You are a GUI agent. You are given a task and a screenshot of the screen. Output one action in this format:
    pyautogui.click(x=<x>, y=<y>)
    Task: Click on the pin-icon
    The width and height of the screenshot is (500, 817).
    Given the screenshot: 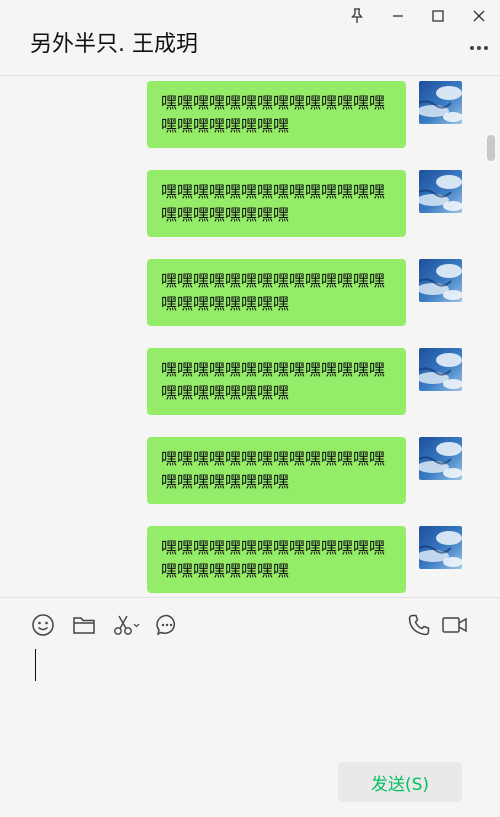 What is the action you would take?
    pyautogui.click(x=357, y=16)
    